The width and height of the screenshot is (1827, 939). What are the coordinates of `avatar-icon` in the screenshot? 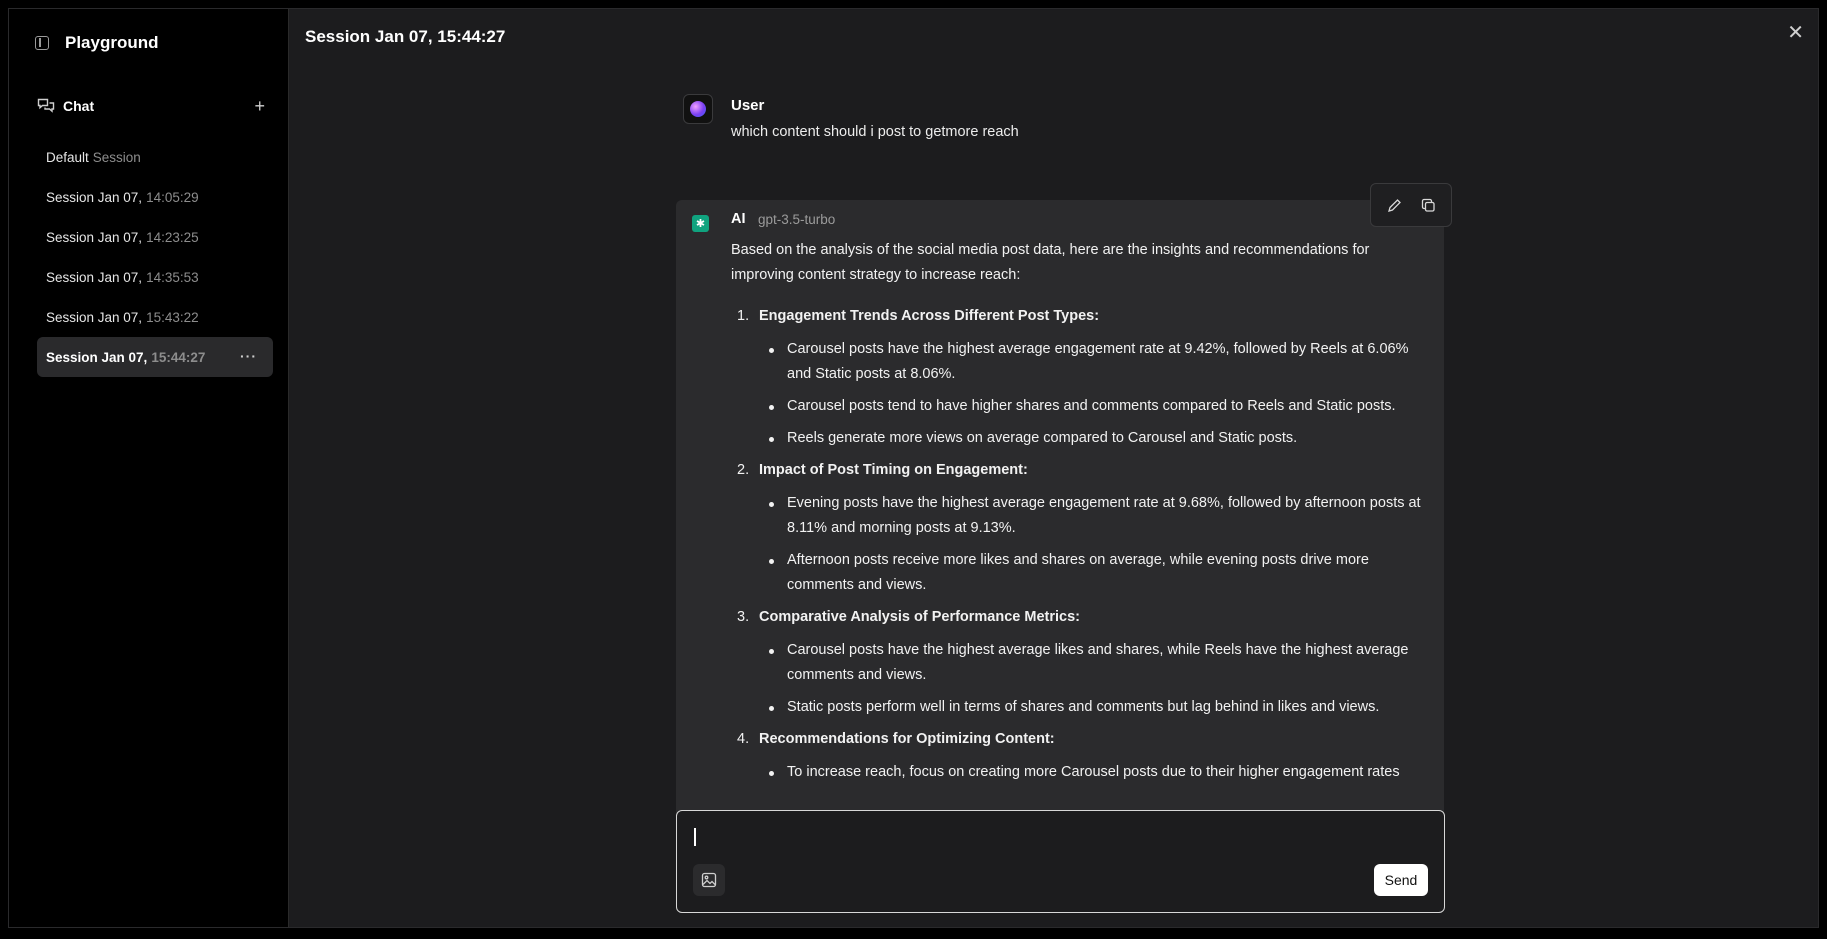 It's located at (698, 109).